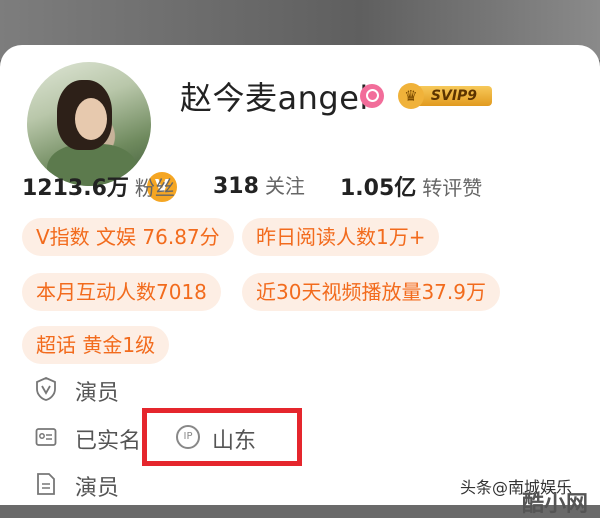 The height and width of the screenshot is (518, 600). I want to click on svip-label: SVIP9, so click(454, 96).